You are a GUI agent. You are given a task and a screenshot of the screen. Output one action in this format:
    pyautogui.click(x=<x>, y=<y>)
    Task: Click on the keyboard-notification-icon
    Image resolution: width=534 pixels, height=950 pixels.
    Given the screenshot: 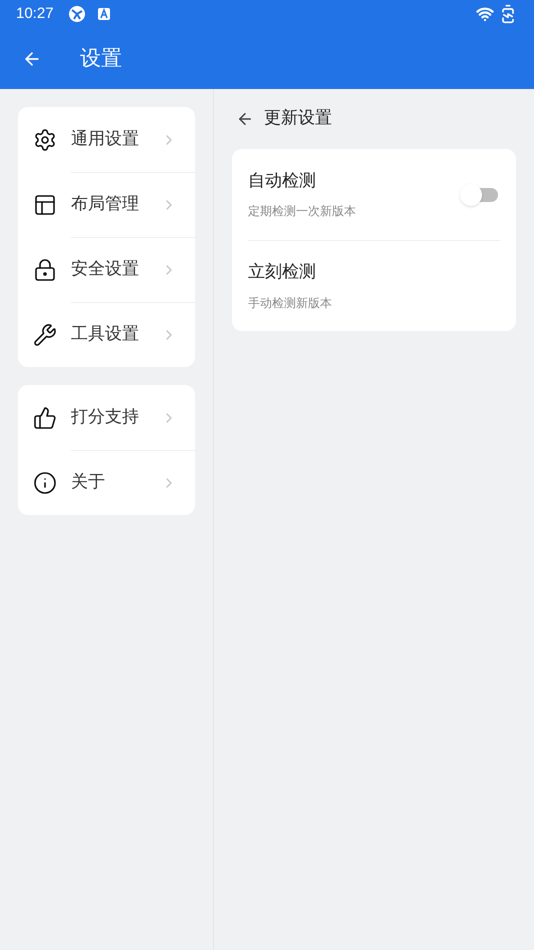 What is the action you would take?
    pyautogui.click(x=104, y=14)
    